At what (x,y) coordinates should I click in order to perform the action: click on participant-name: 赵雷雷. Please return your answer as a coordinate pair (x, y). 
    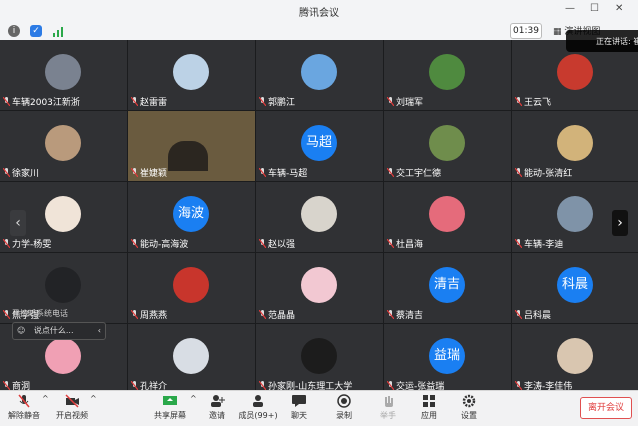
    Looking at the image, I should click on (149, 101).